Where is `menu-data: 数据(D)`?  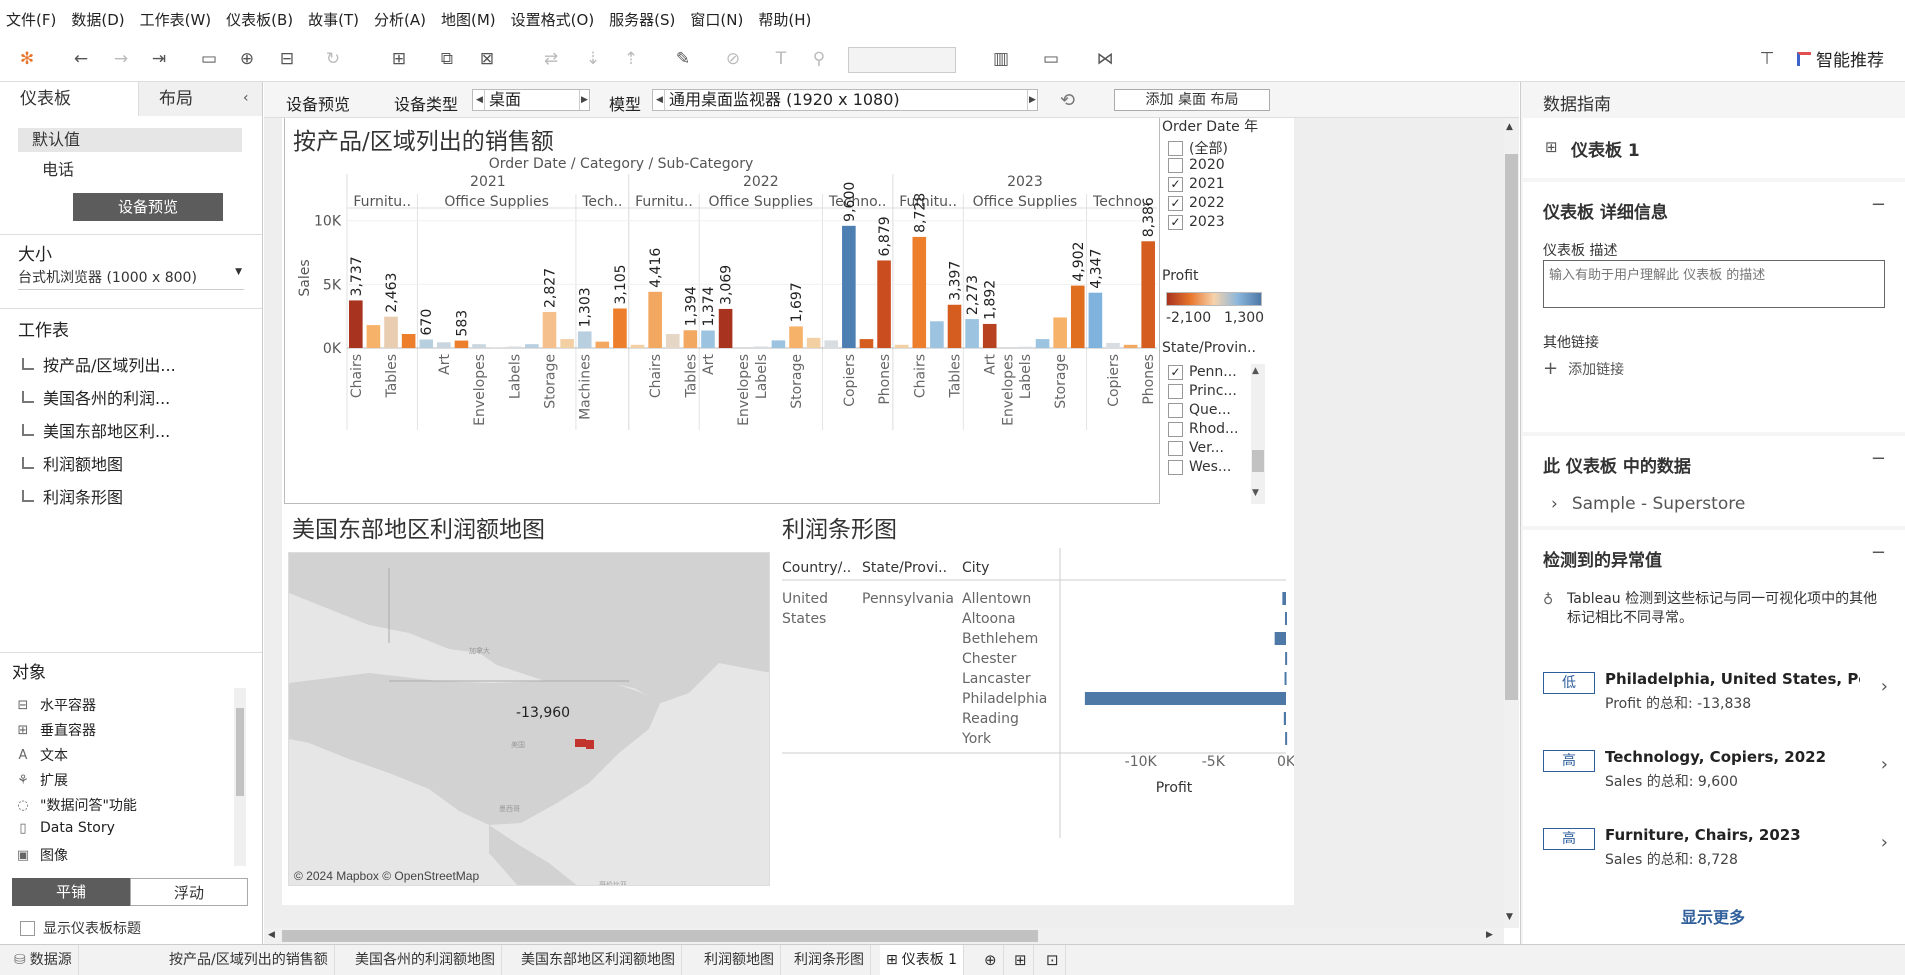 menu-data: 数据(D) is located at coordinates (97, 19).